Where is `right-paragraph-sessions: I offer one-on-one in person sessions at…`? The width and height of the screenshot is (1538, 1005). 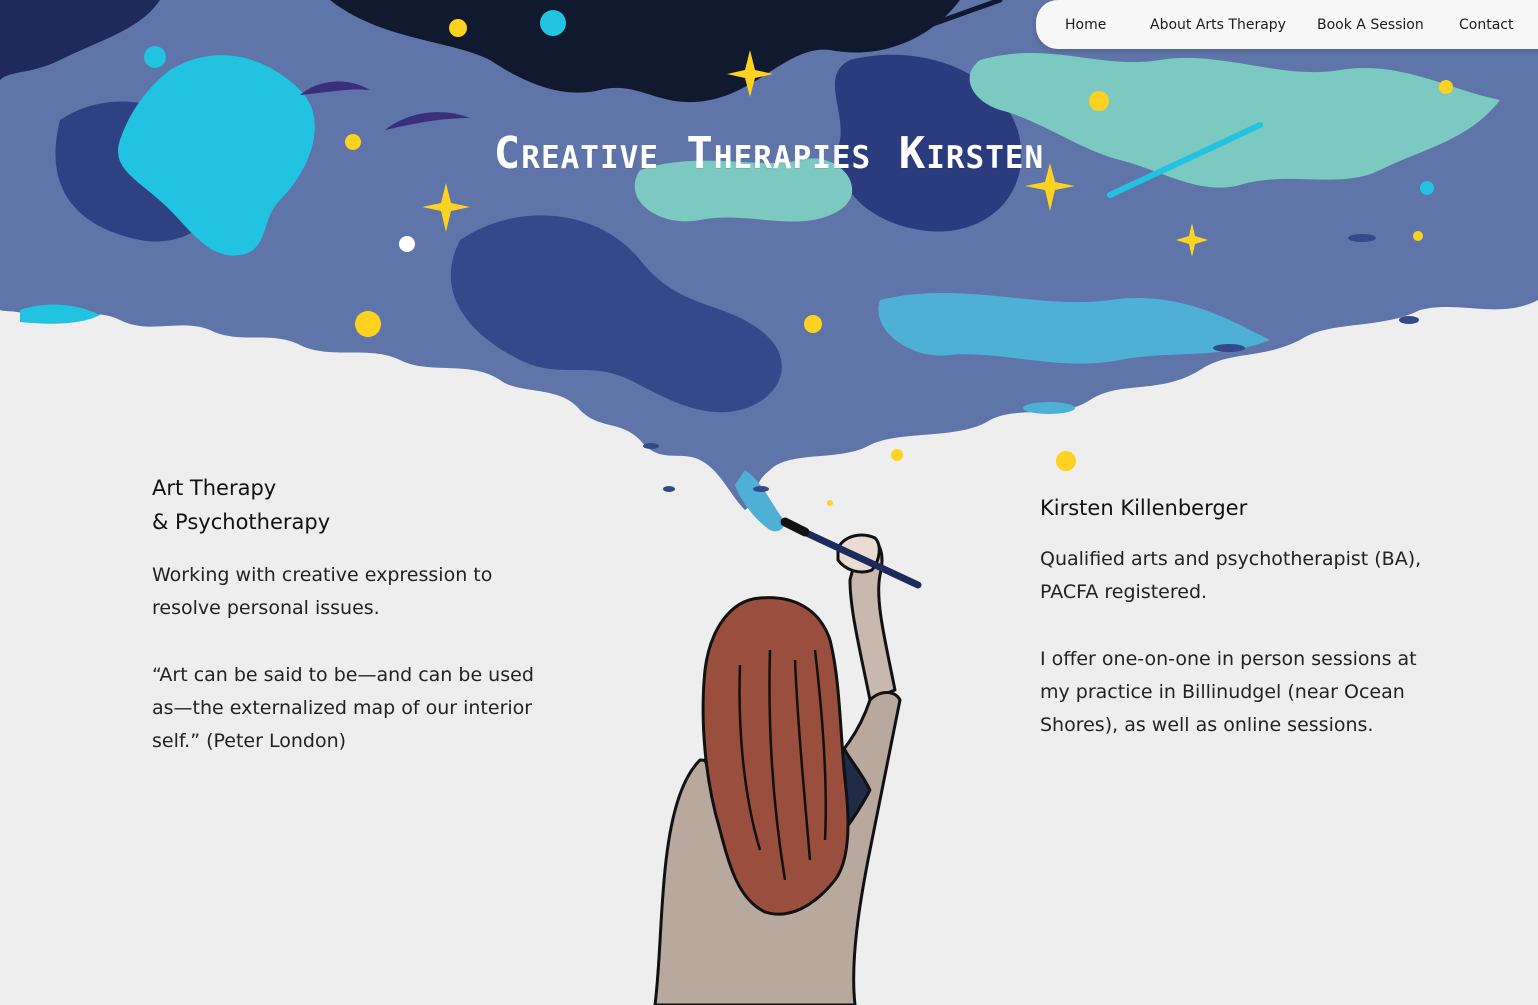 right-paragraph-sessions: I offer one-on-one in person sessions at… is located at coordinates (1228, 692).